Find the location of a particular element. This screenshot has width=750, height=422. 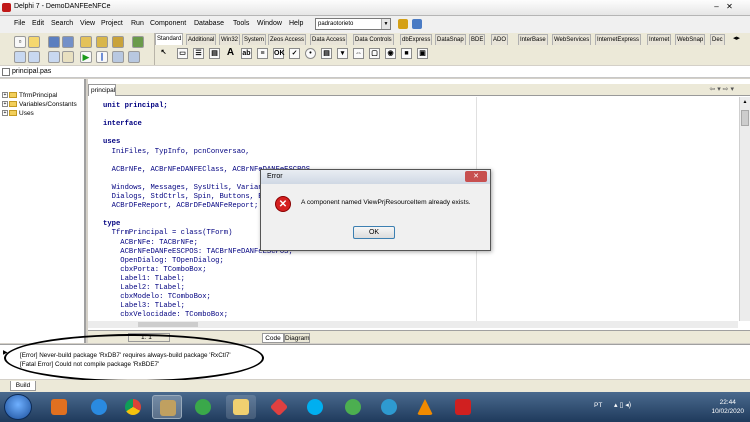

menu-edit: Edit is located at coordinates (38, 23).